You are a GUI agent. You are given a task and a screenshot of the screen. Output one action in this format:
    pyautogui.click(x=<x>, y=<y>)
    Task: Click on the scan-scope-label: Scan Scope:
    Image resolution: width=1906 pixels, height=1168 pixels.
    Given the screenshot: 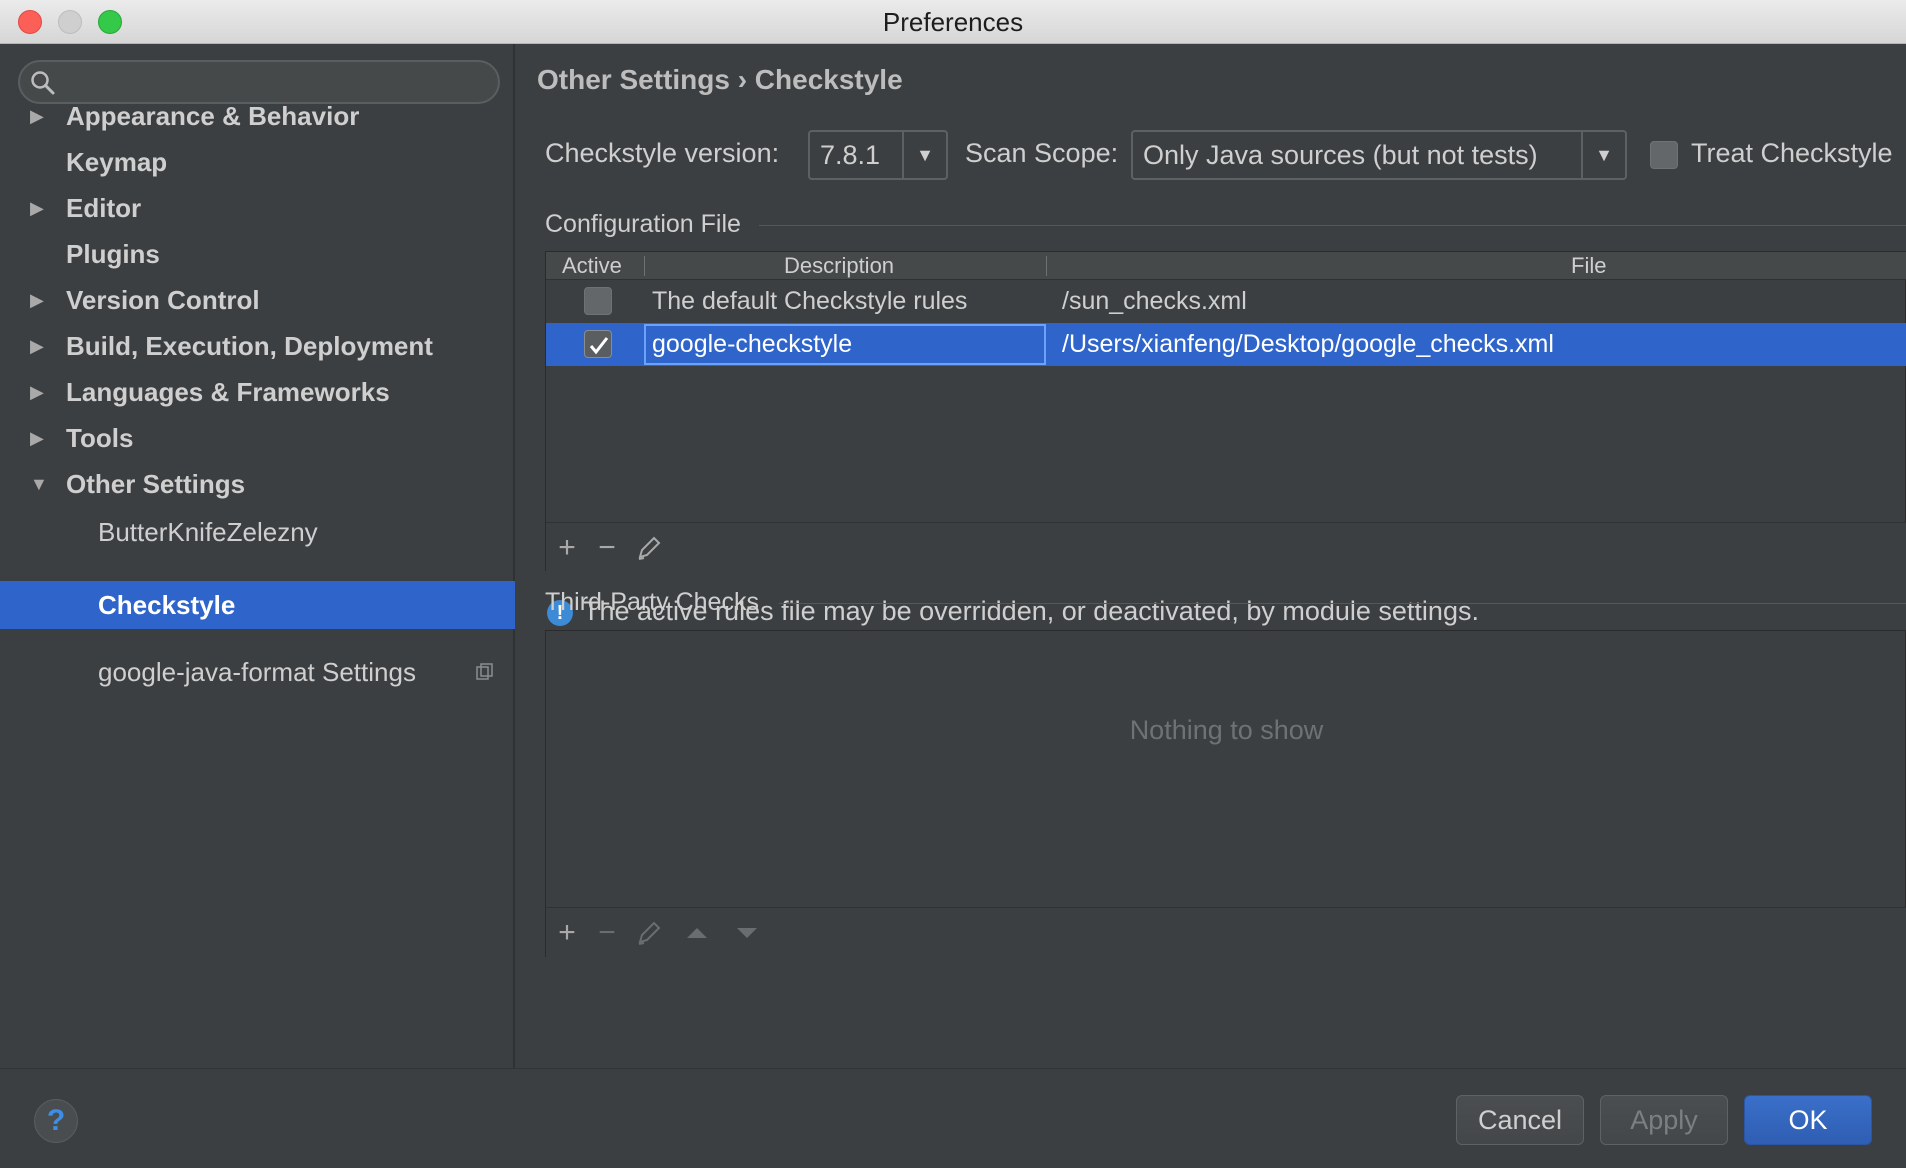 What is the action you would take?
    pyautogui.click(x=1042, y=153)
    